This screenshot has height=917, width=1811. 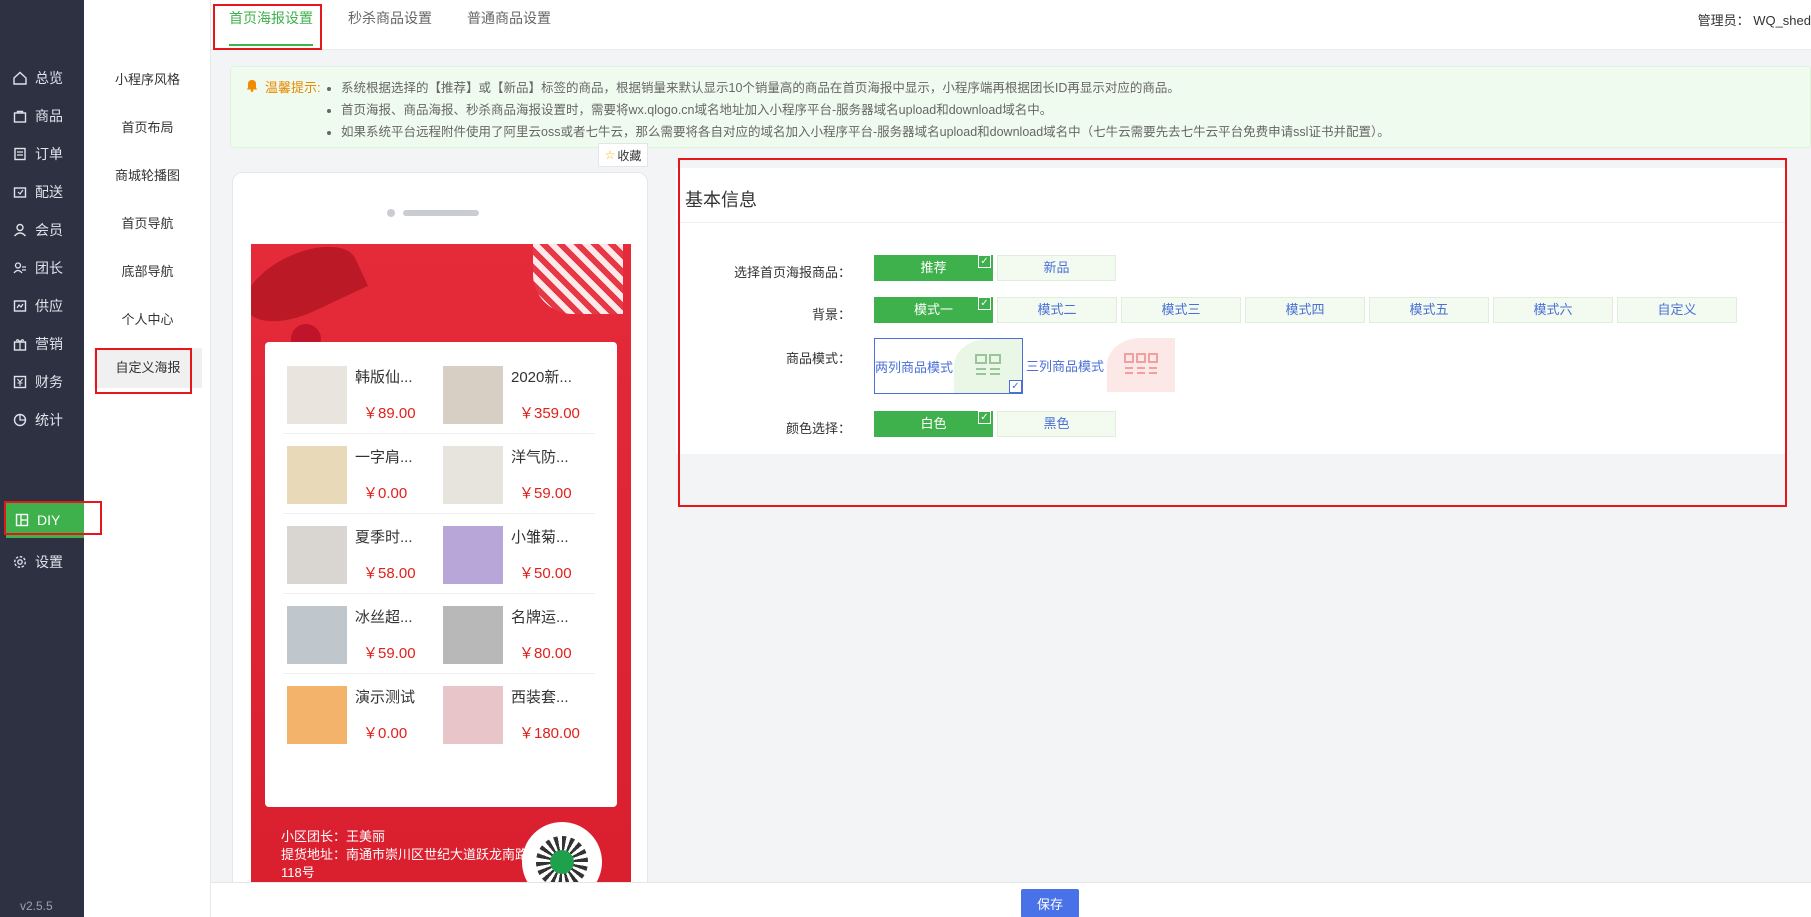 What do you see at coordinates (147, 128) in the screenshot?
I see `subnav-item-layout: 首页布局` at bounding box center [147, 128].